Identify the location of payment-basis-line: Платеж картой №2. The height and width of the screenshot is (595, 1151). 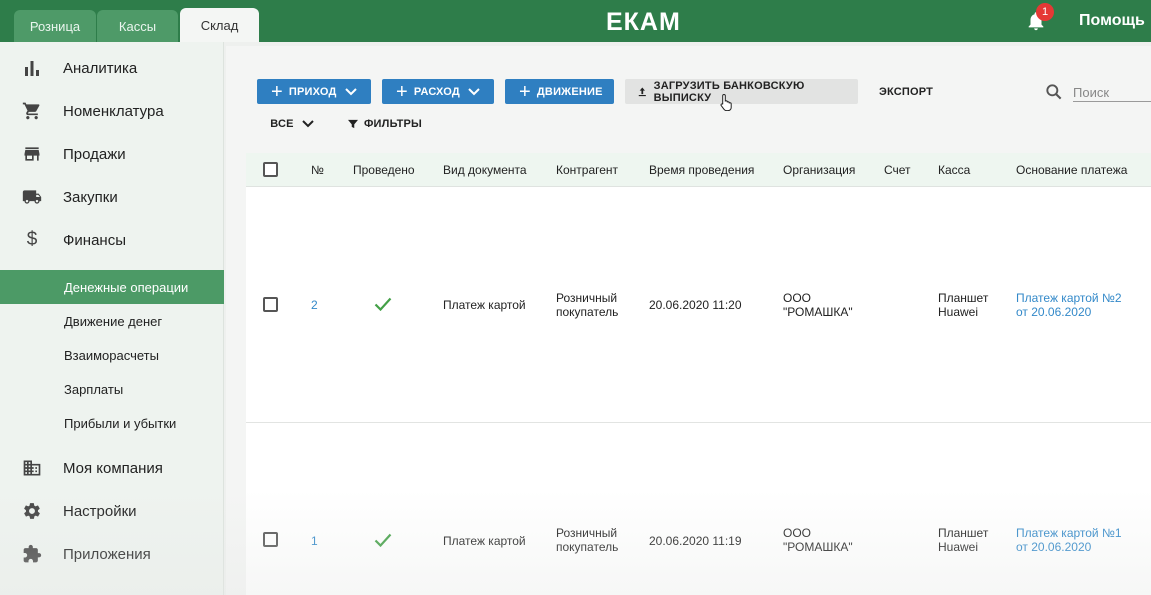
(1069, 298).